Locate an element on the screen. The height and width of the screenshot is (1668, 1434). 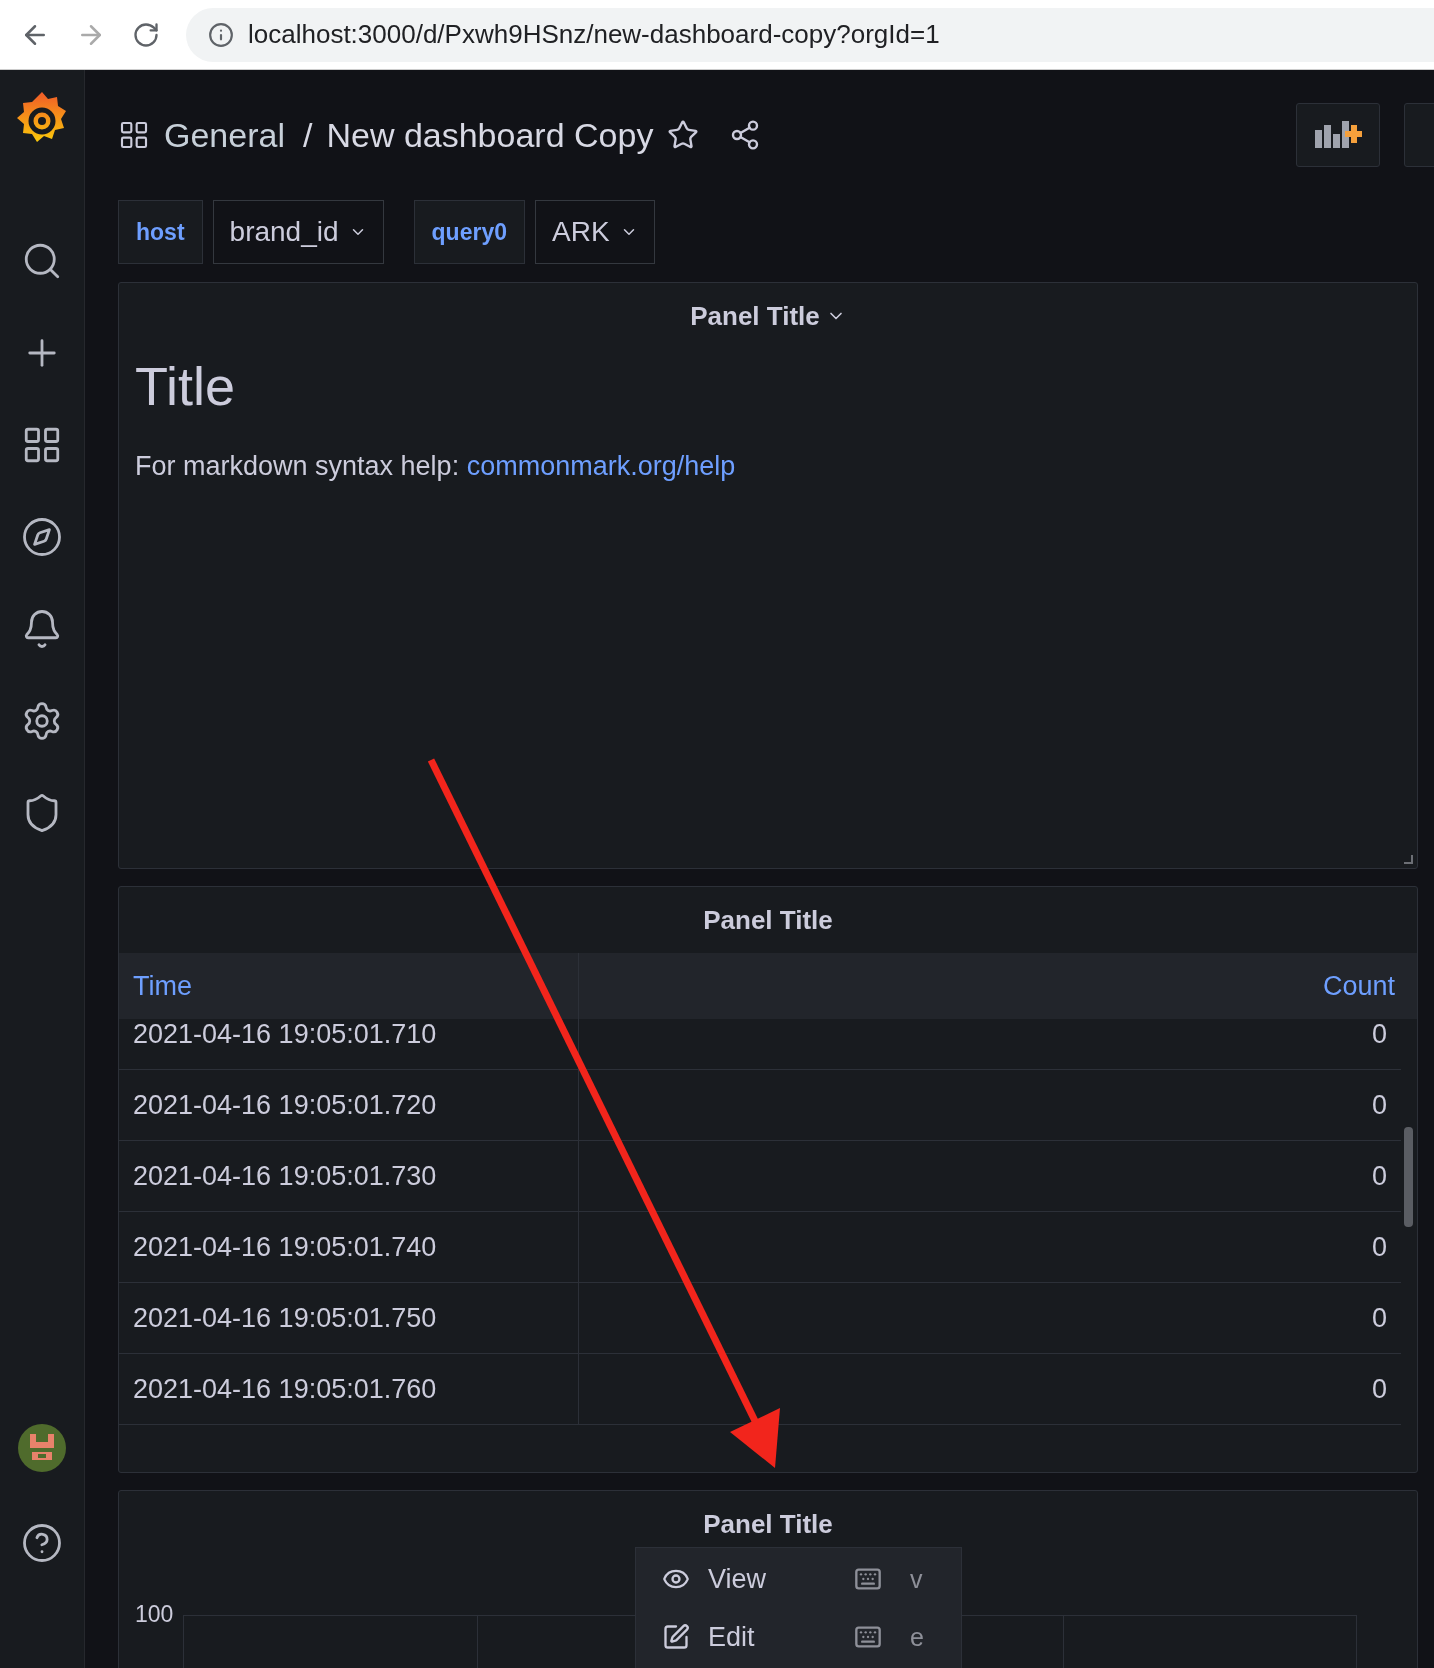
axis-tick-label: 100 is located at coordinates (154, 1614).